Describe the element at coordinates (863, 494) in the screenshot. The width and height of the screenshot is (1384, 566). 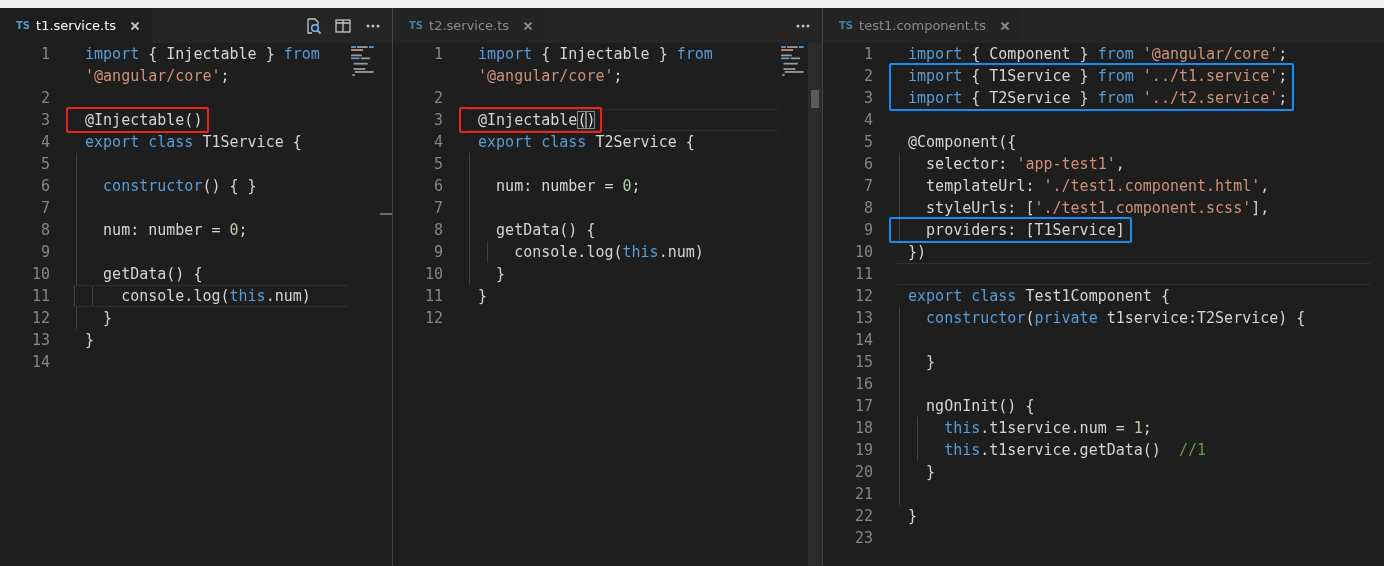
I see `line-number: 21` at that location.